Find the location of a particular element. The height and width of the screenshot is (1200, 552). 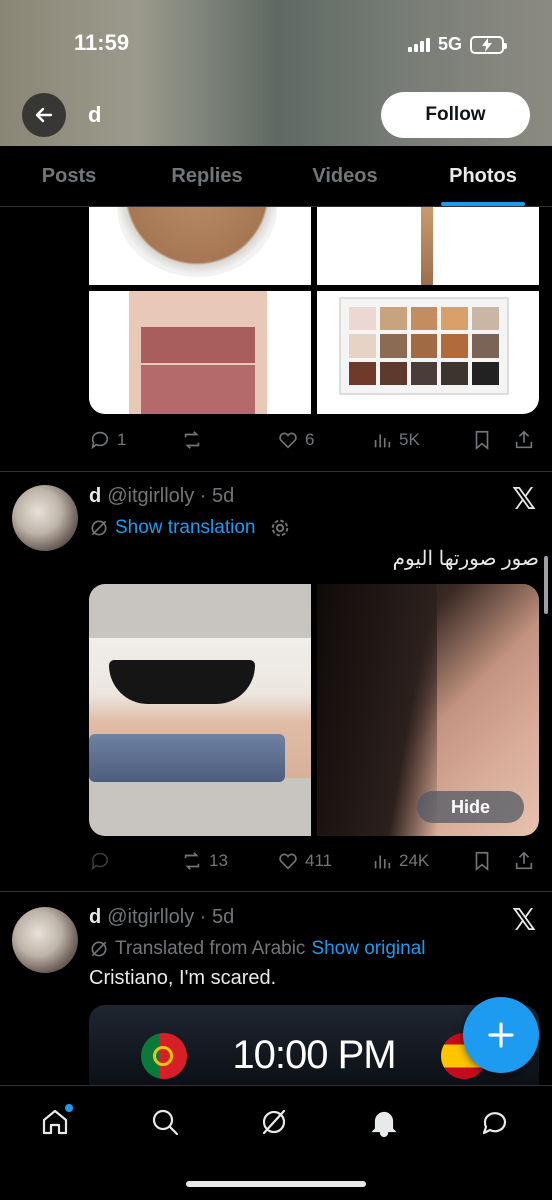

like-button: 6 is located at coordinates (324, 440).